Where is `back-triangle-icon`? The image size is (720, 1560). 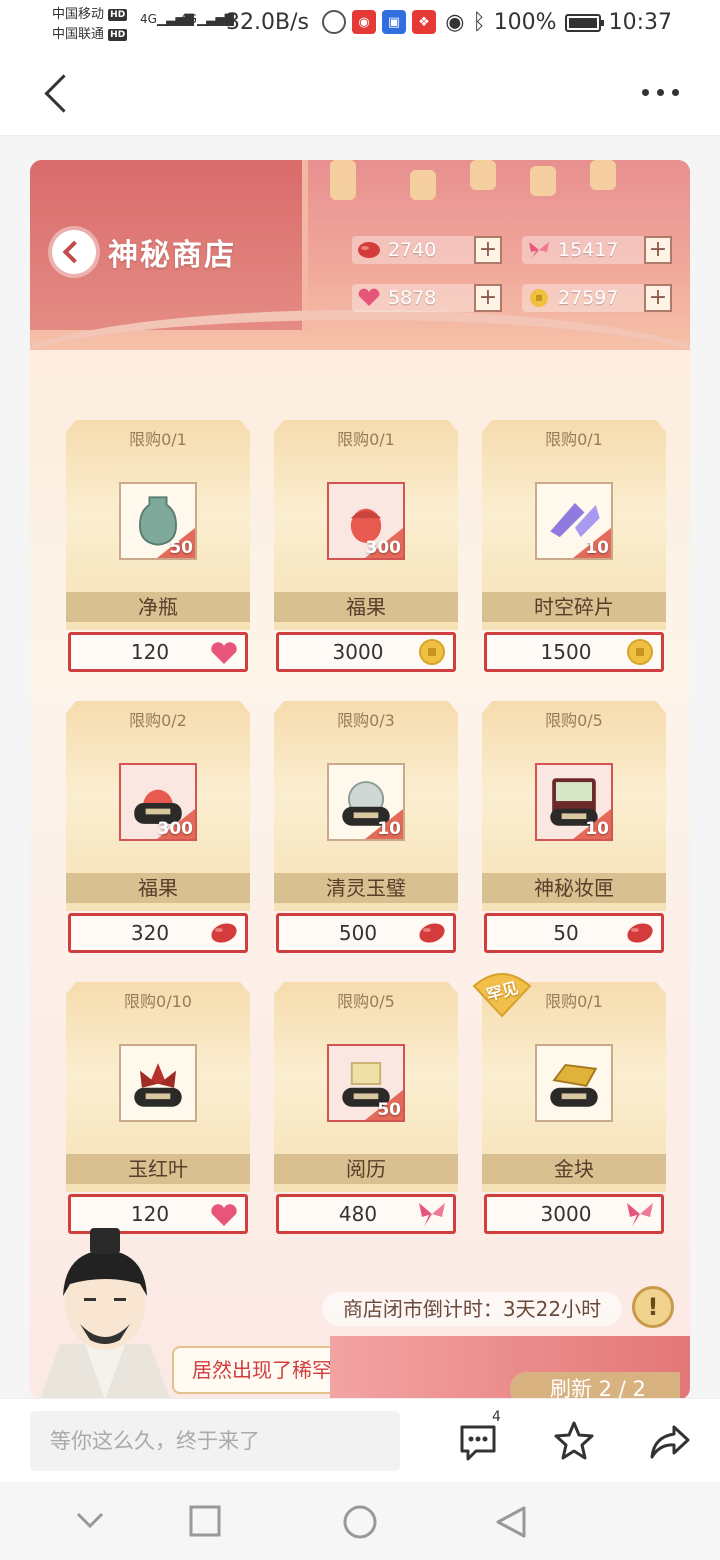
back-triangle-icon is located at coordinates (511, 1522).